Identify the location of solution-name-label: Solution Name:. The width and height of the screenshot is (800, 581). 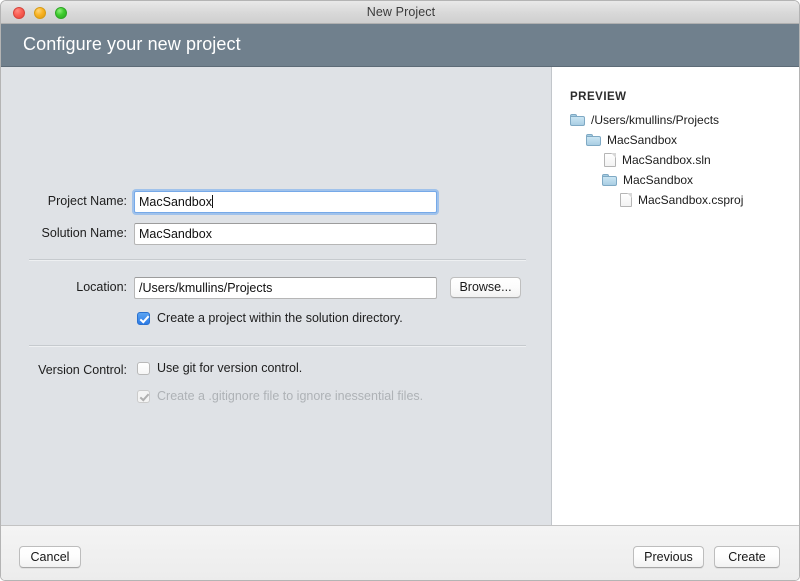
(84, 233).